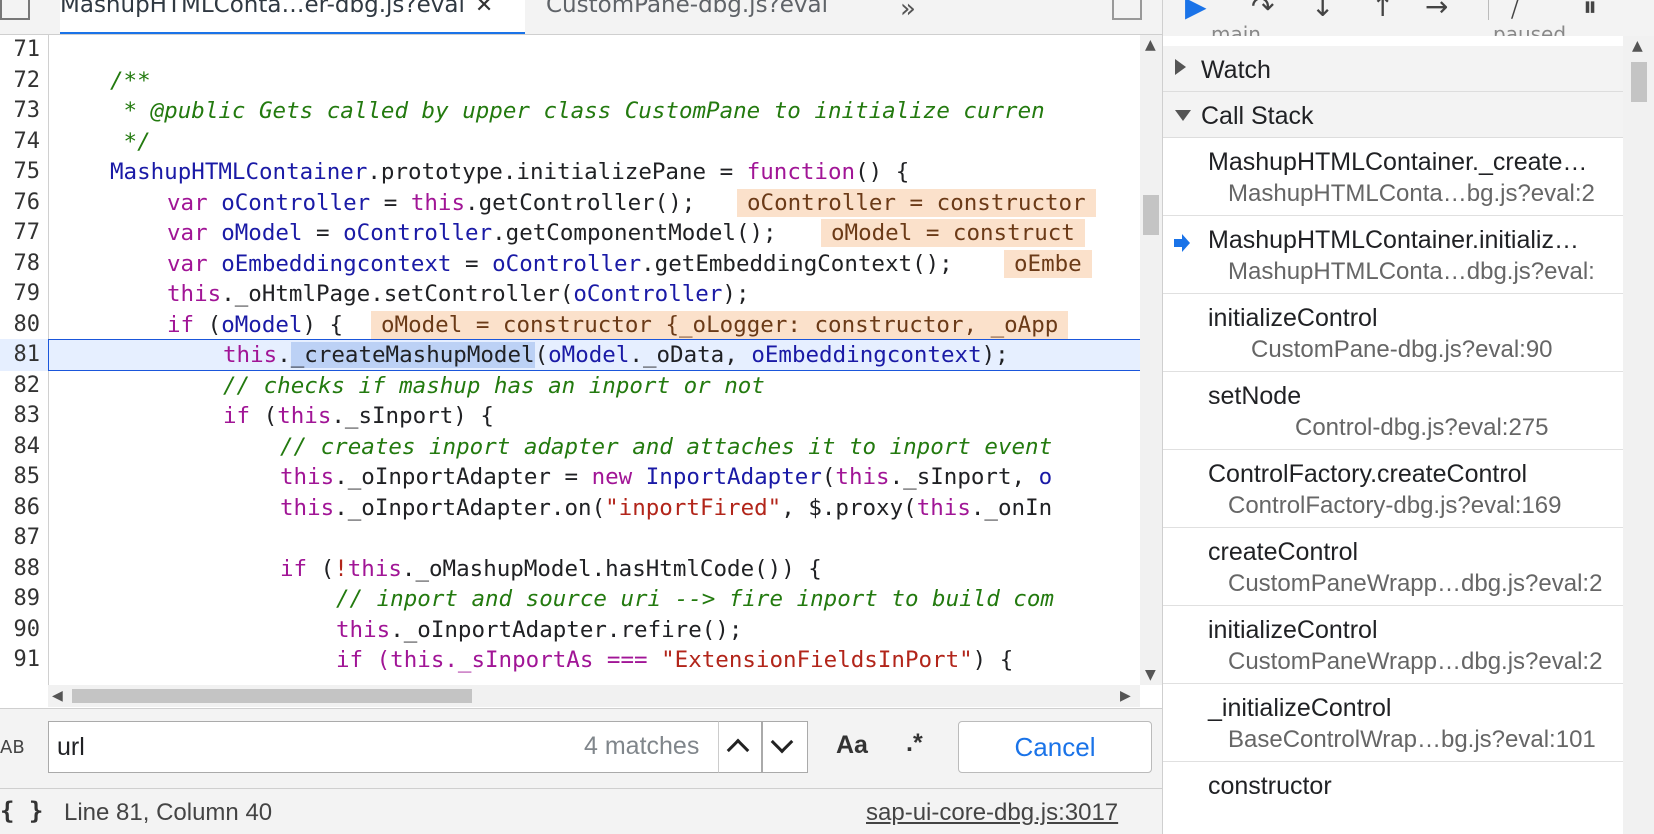 This screenshot has height=834, width=1654. Describe the element at coordinates (20, 142) in the screenshot. I see `line-number: 74` at that location.